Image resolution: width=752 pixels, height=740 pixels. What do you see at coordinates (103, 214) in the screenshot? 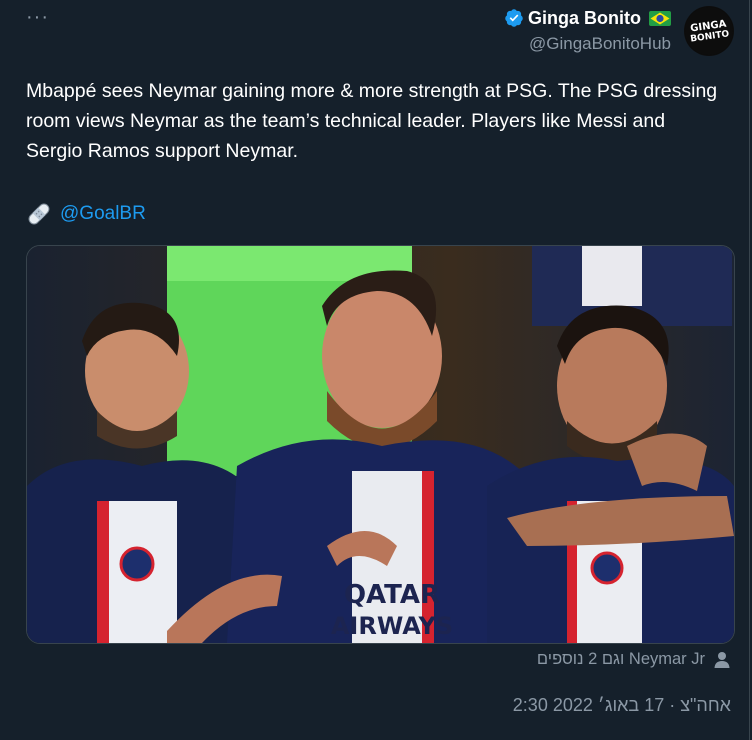
I see `source-mention-link: @GoalBR` at bounding box center [103, 214].